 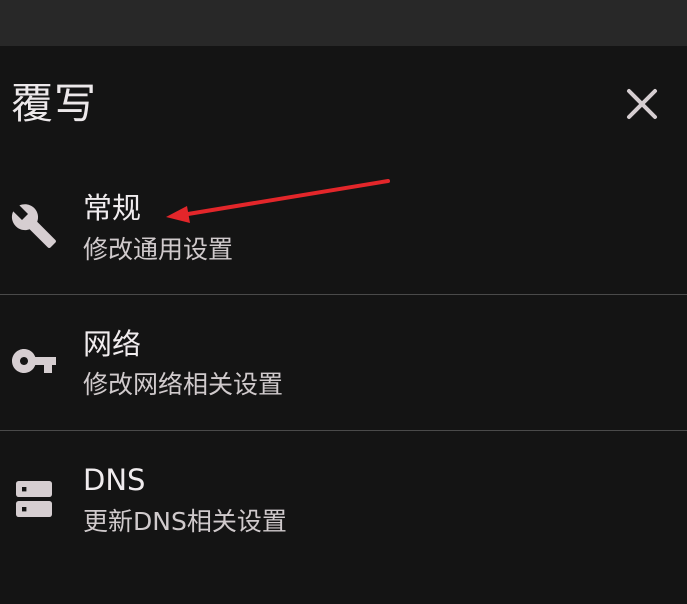 What do you see at coordinates (34, 499) in the screenshot?
I see `dns-server-icon` at bounding box center [34, 499].